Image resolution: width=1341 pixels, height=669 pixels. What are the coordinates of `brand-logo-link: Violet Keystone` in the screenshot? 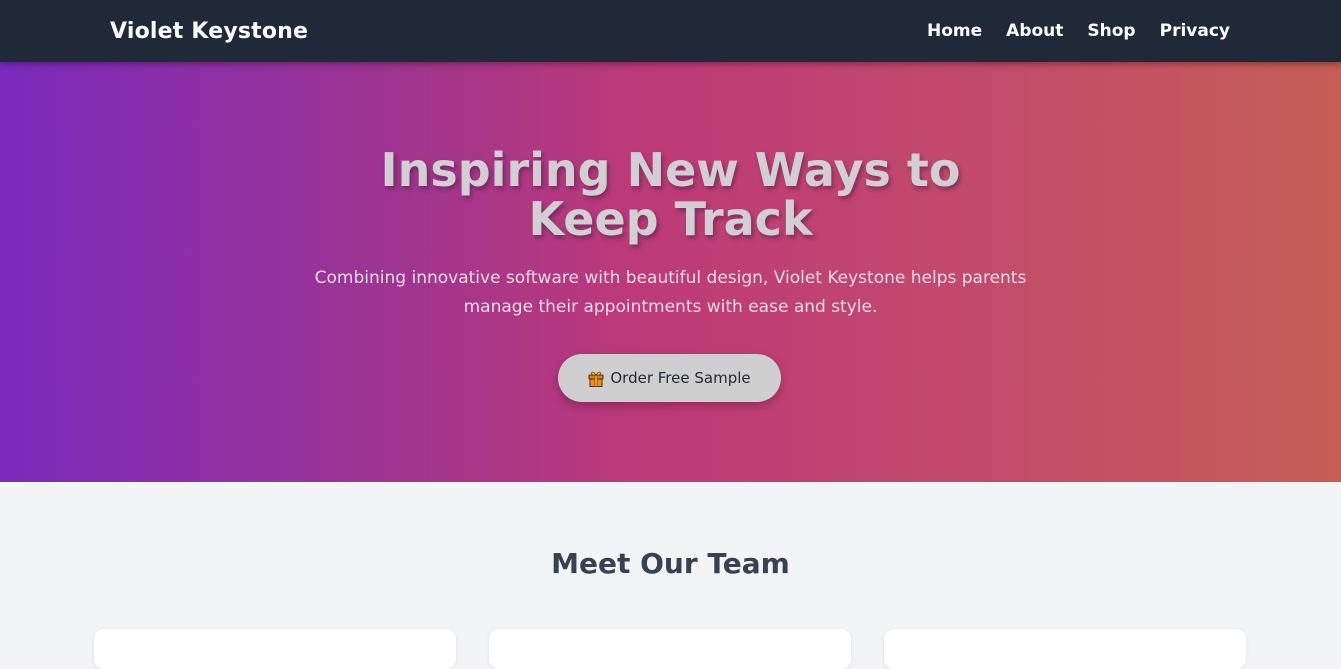 It's located at (209, 32).